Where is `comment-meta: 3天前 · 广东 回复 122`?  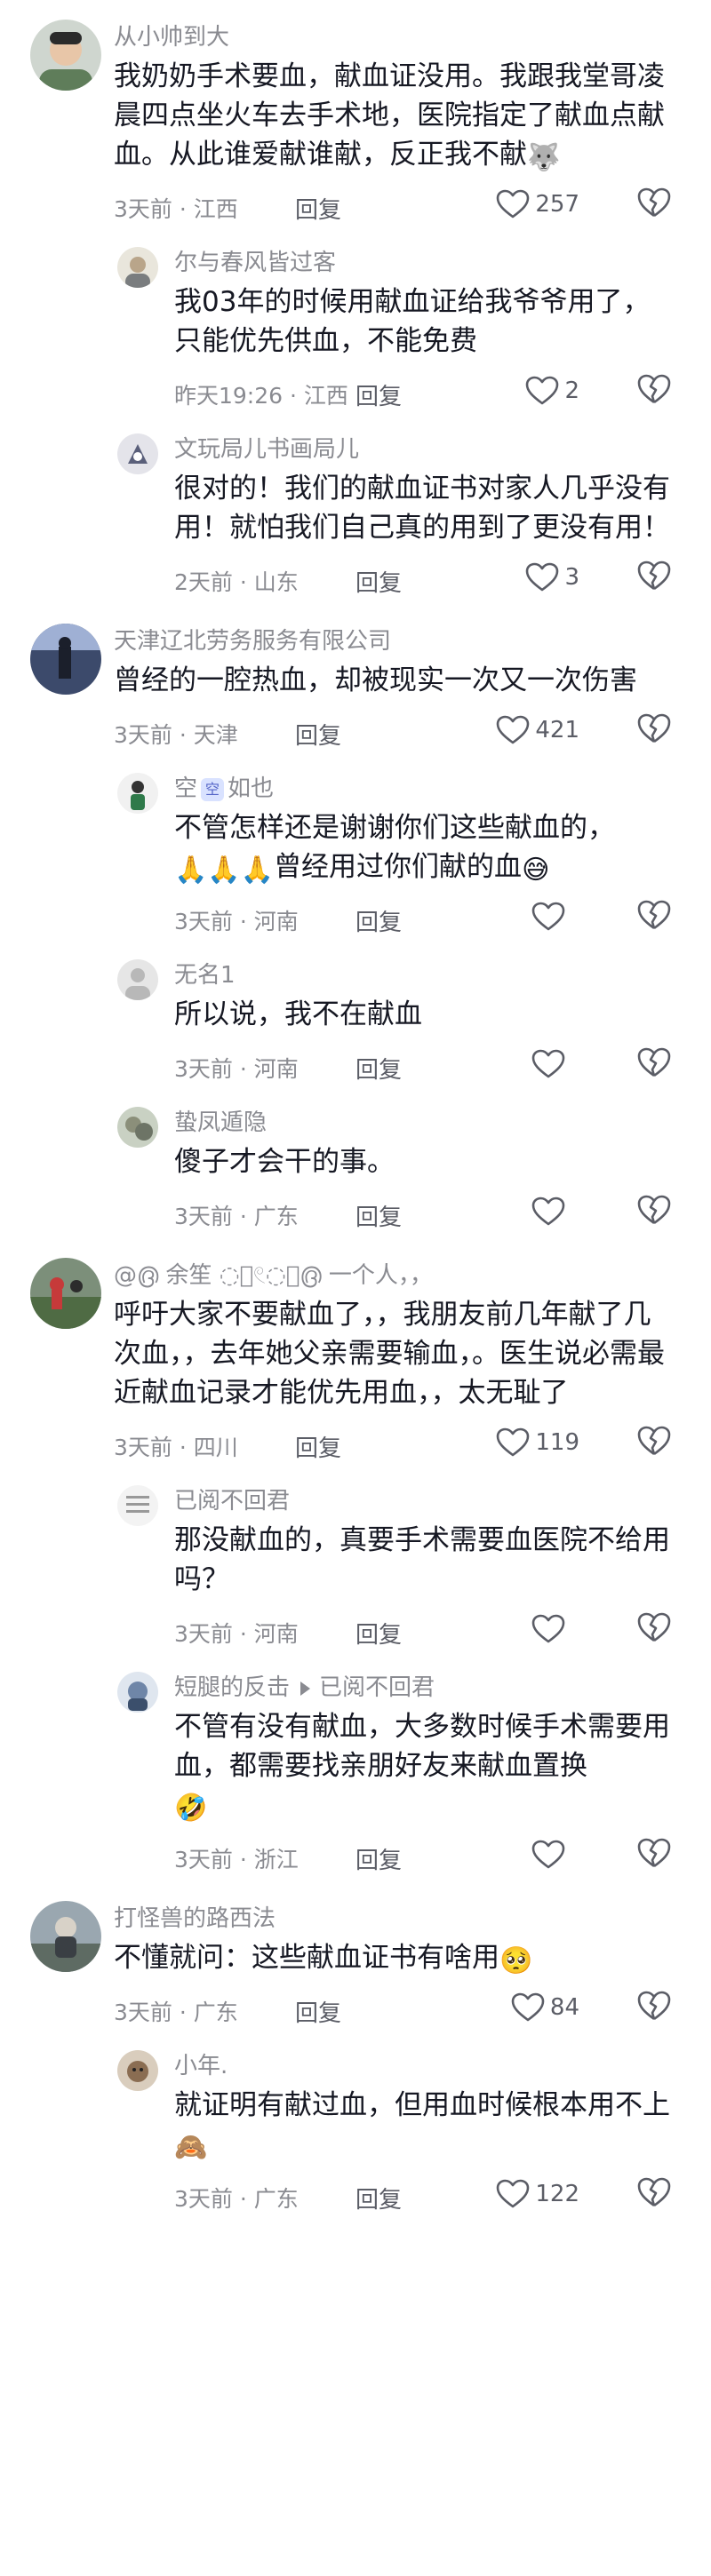 comment-meta: 3天前 · 广东 回复 122 is located at coordinates (424, 2196).